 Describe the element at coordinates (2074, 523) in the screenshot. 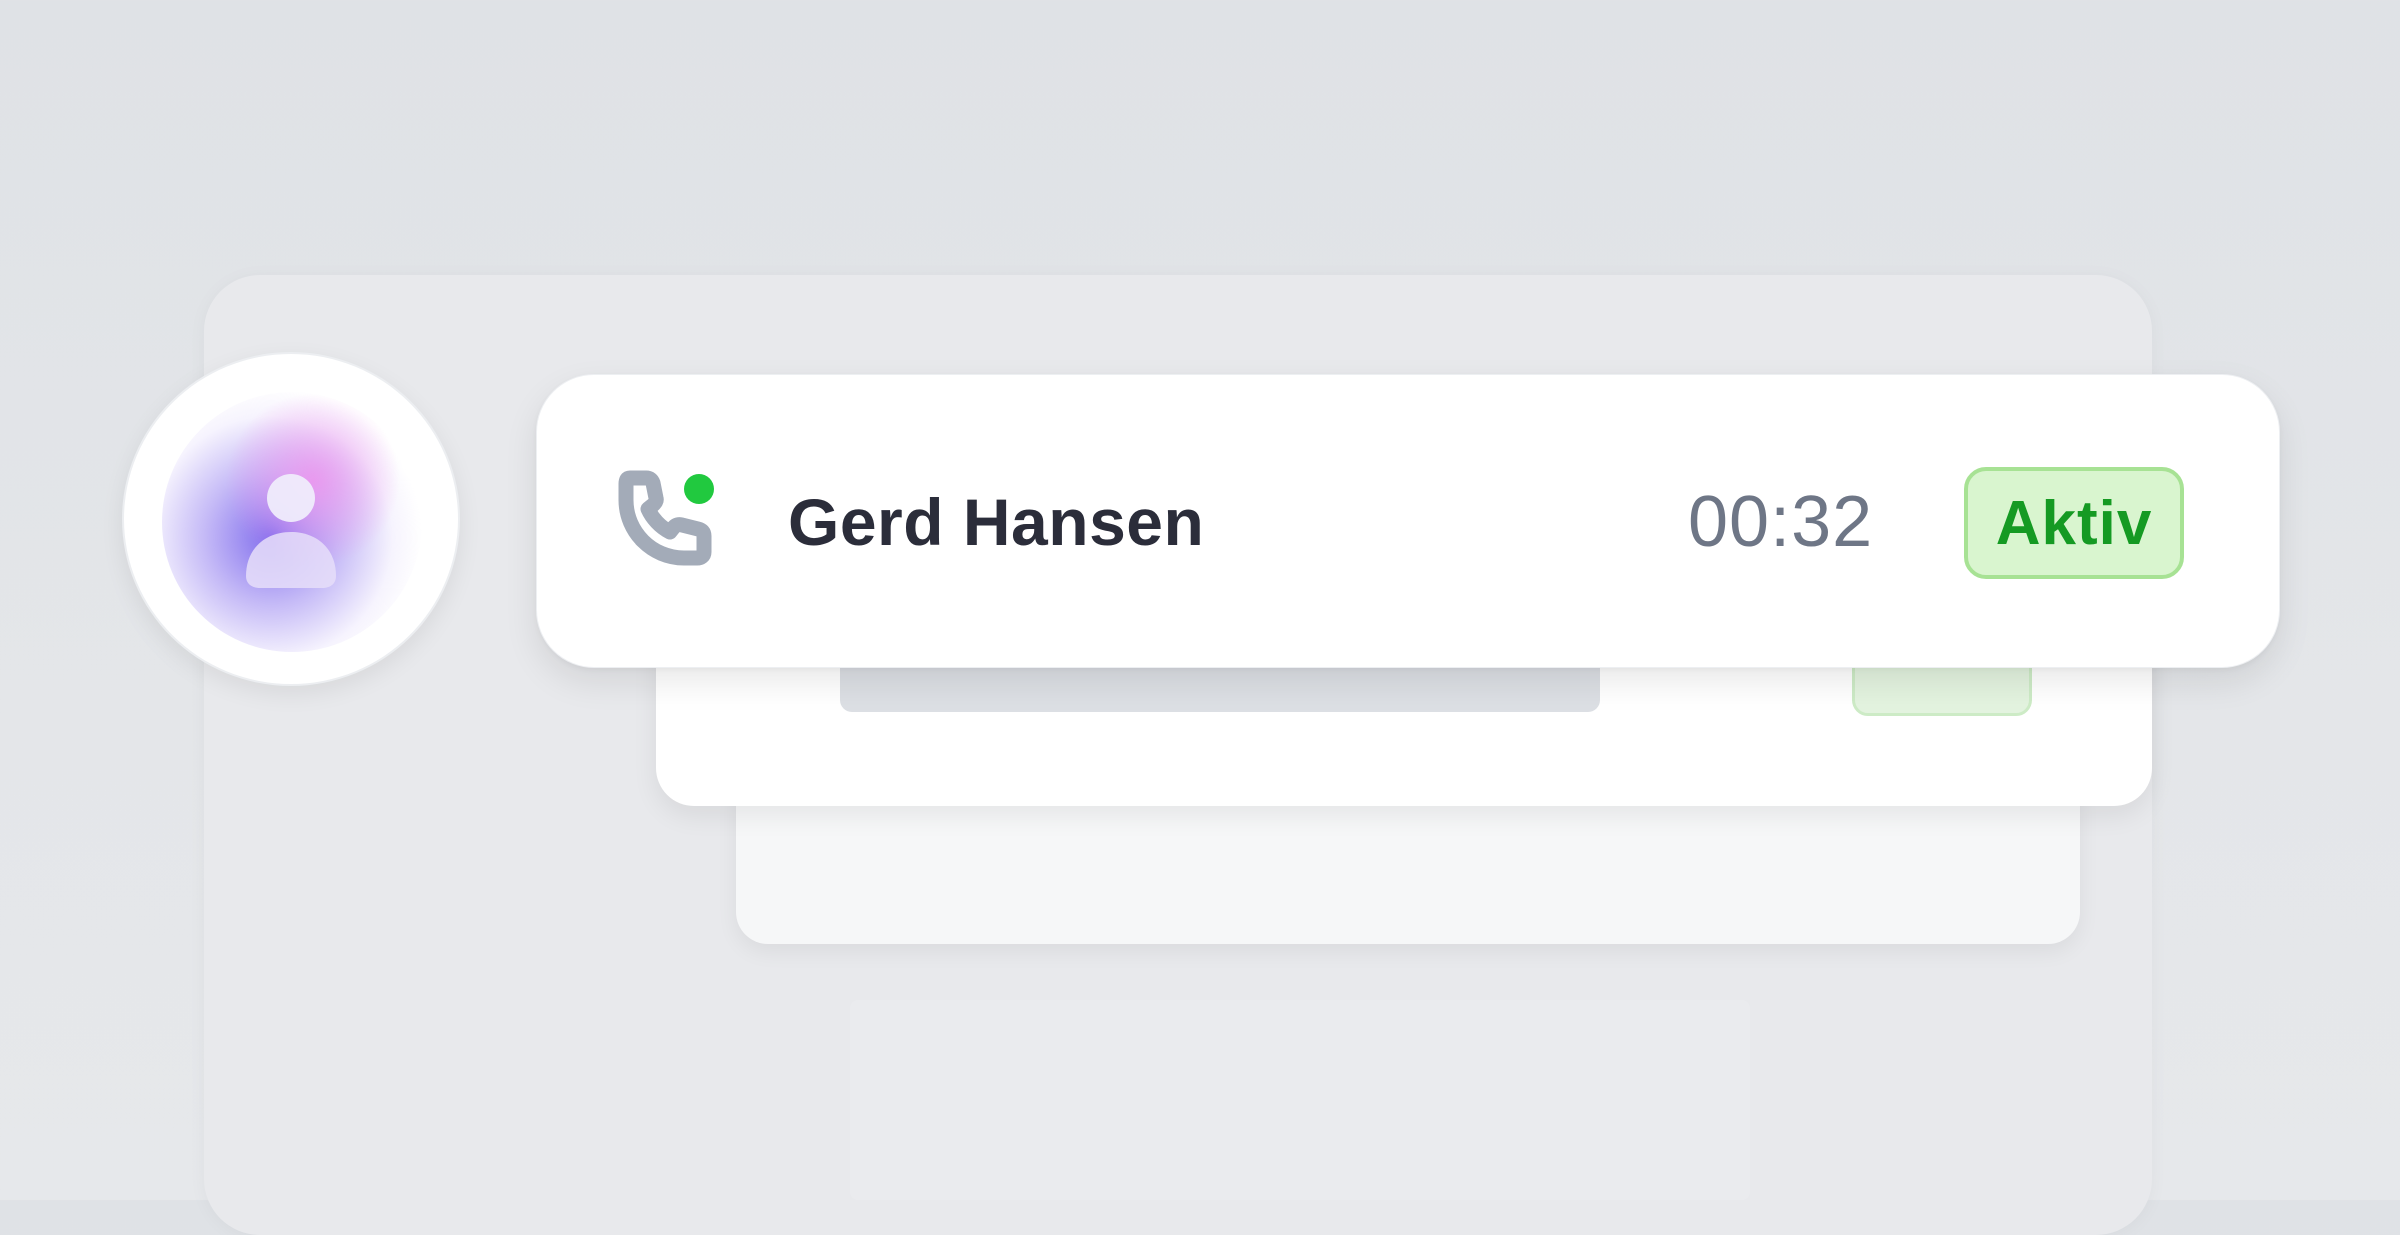

I see `call-status-badge: Aktiv` at that location.